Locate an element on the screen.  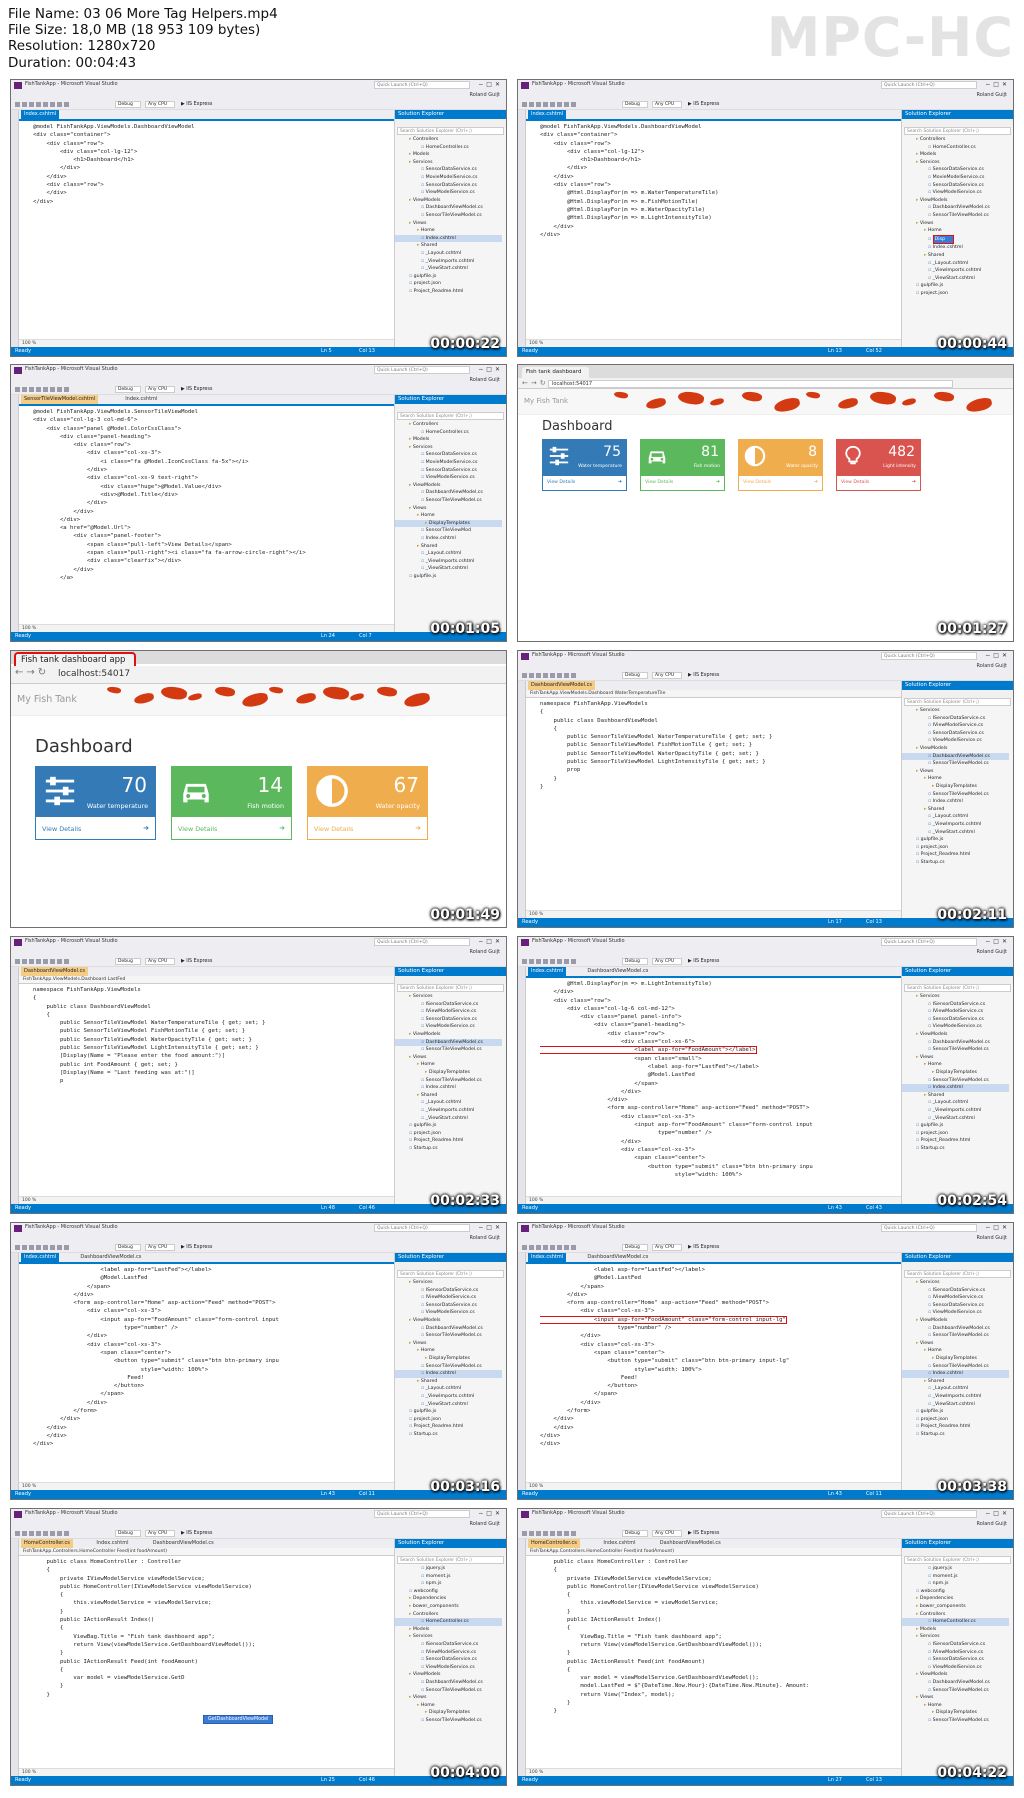
tab-sensortileviewmodel-cshtml: SensorTileViewModel.cshtml is located at coordinates (60, 399).